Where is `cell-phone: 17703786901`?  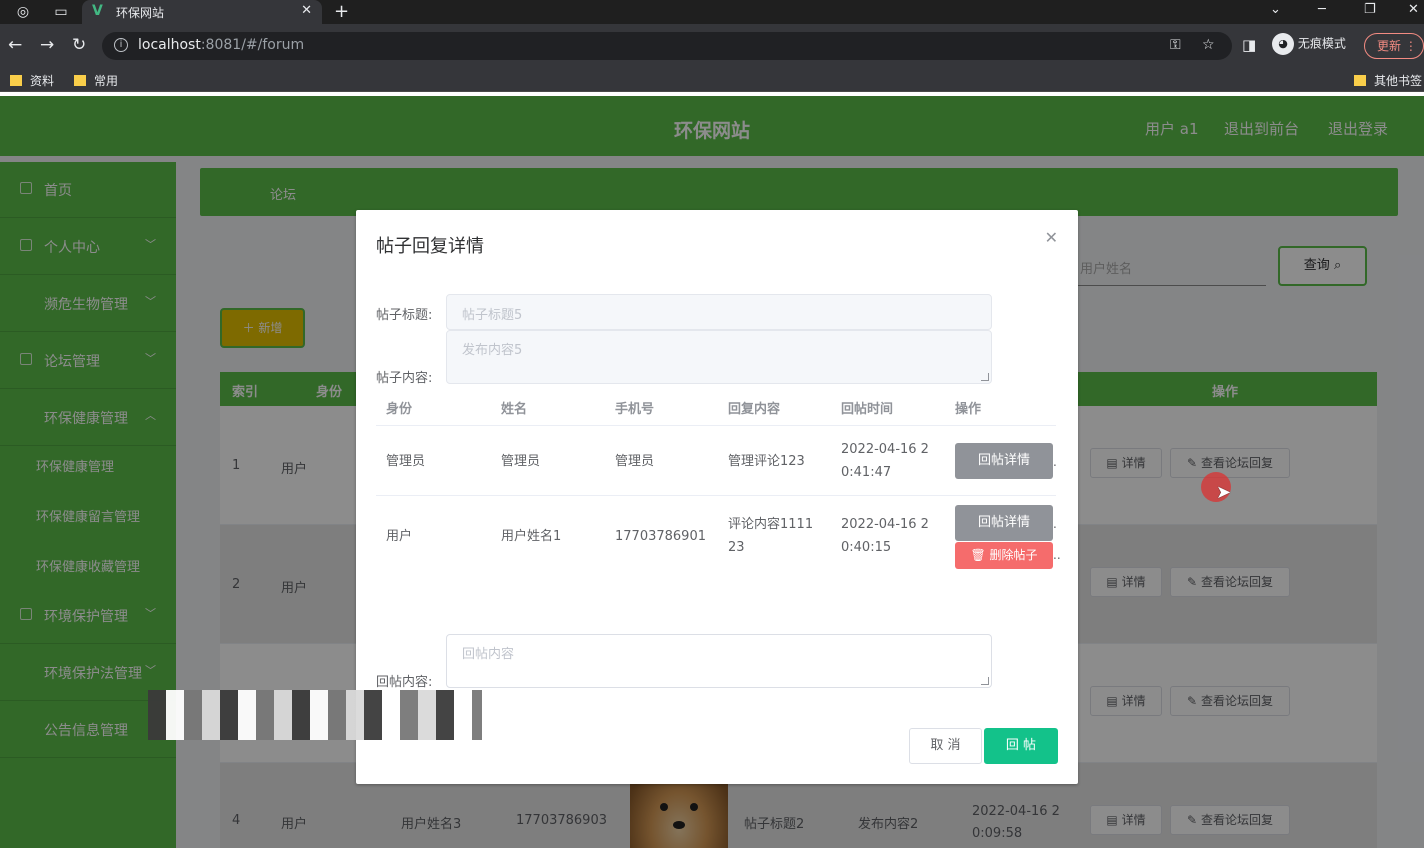 cell-phone: 17703786901 is located at coordinates (660, 536).